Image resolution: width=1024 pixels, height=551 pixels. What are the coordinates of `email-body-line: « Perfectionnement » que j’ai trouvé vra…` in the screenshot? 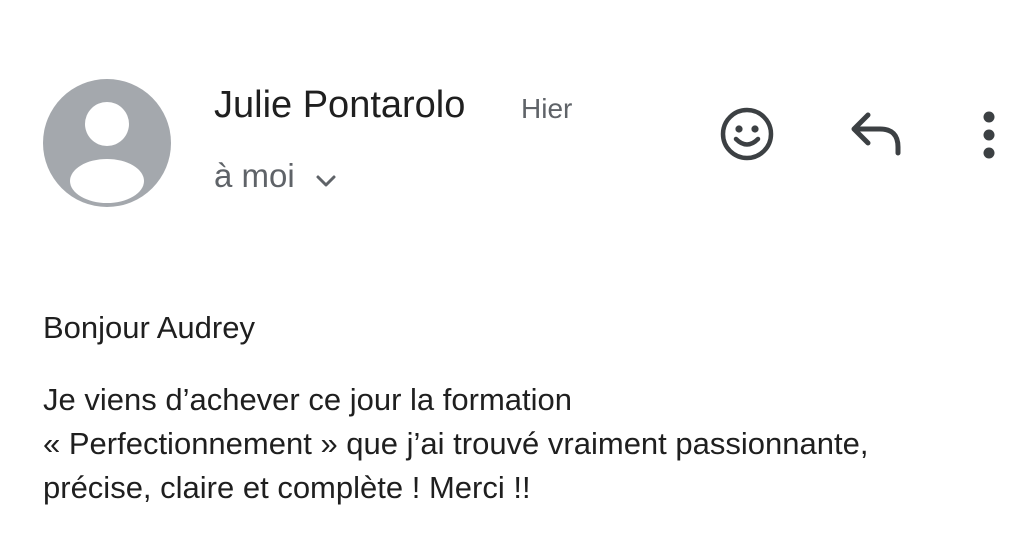 It's located at (456, 443).